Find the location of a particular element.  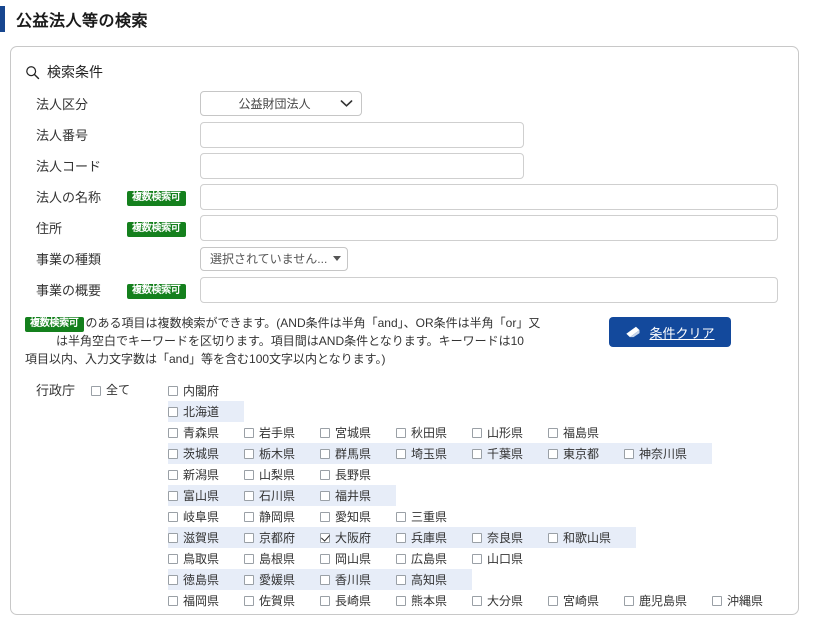

prefecture-checkbox-item: 岩手県 is located at coordinates (282, 432).